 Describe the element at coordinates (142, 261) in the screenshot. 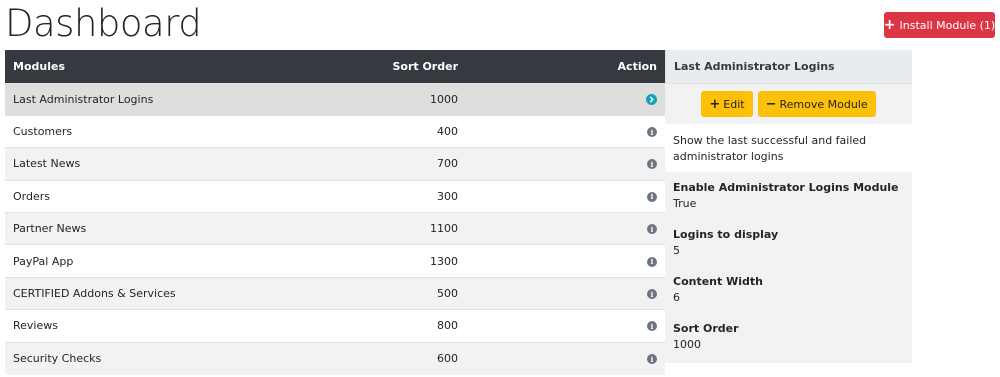

I see `module-name: PayPal App` at that location.